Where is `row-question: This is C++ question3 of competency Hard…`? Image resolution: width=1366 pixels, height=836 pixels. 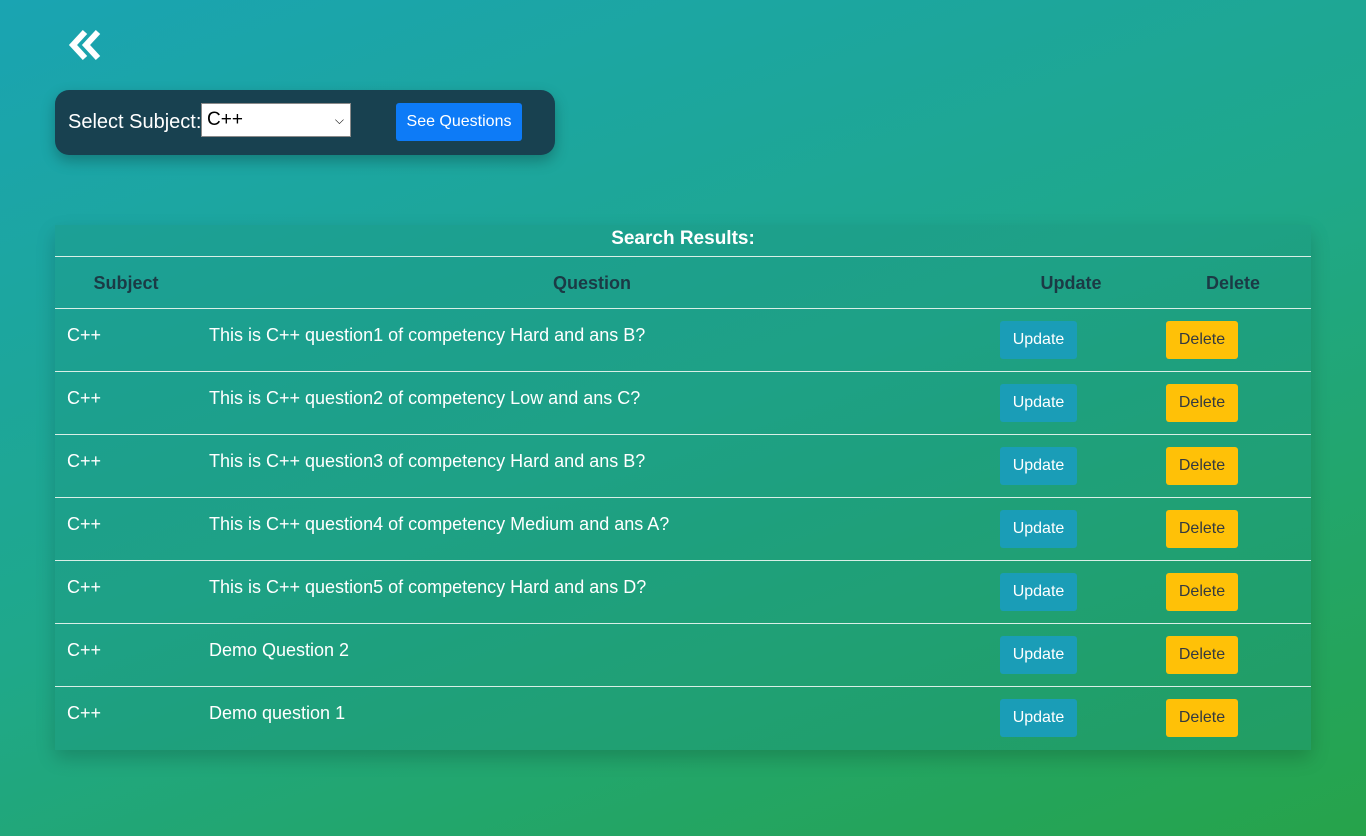
row-question: This is C++ question3 of competency Hard… is located at coordinates (427, 461).